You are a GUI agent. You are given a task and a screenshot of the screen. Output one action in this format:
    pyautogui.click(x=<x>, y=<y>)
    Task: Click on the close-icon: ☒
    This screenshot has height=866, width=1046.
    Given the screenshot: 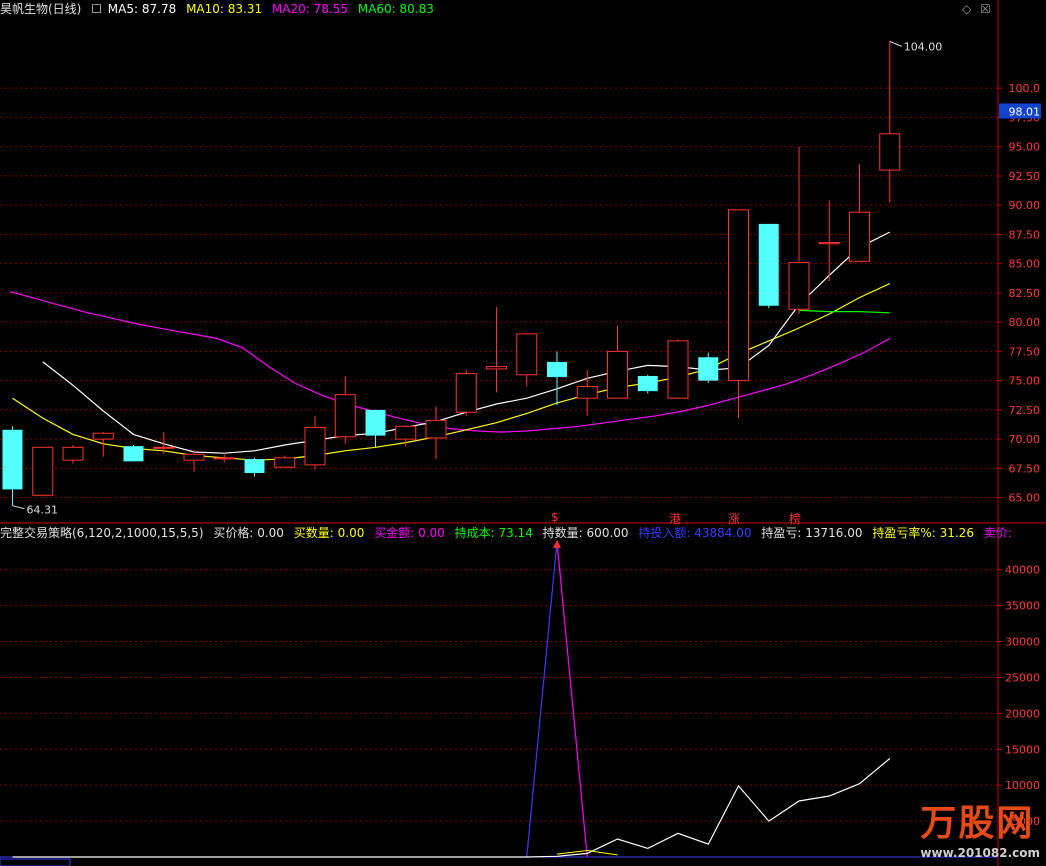 What is the action you would take?
    pyautogui.click(x=985, y=9)
    